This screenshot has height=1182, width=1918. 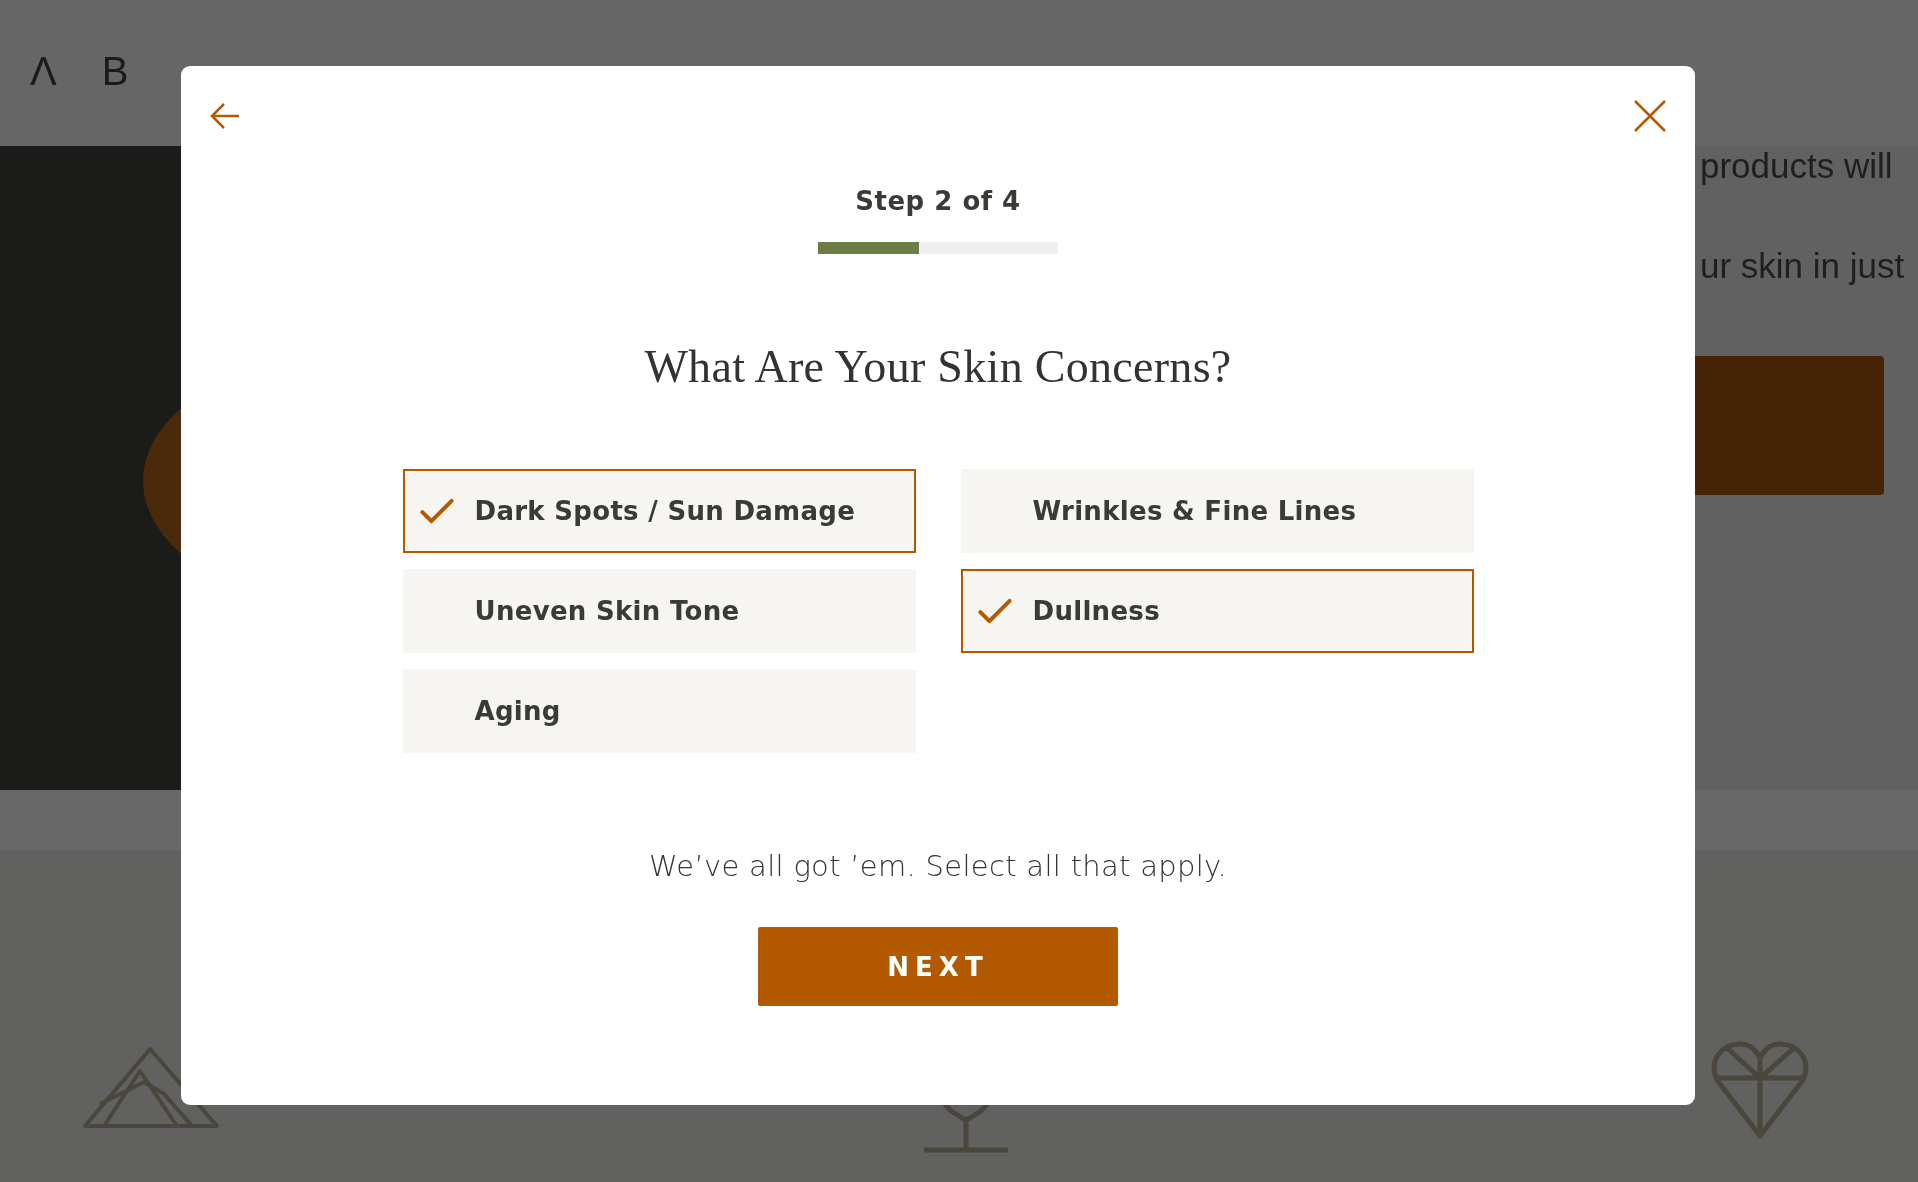 What do you see at coordinates (659, 511) in the screenshot?
I see `concern-option: Dark Spots / Sun Damage` at bounding box center [659, 511].